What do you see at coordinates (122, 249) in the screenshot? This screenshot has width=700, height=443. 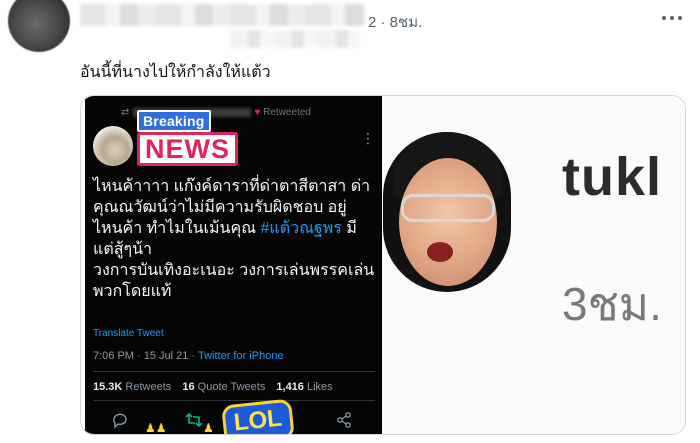 I see `body-line: แต่สู้ๆน้า` at bounding box center [122, 249].